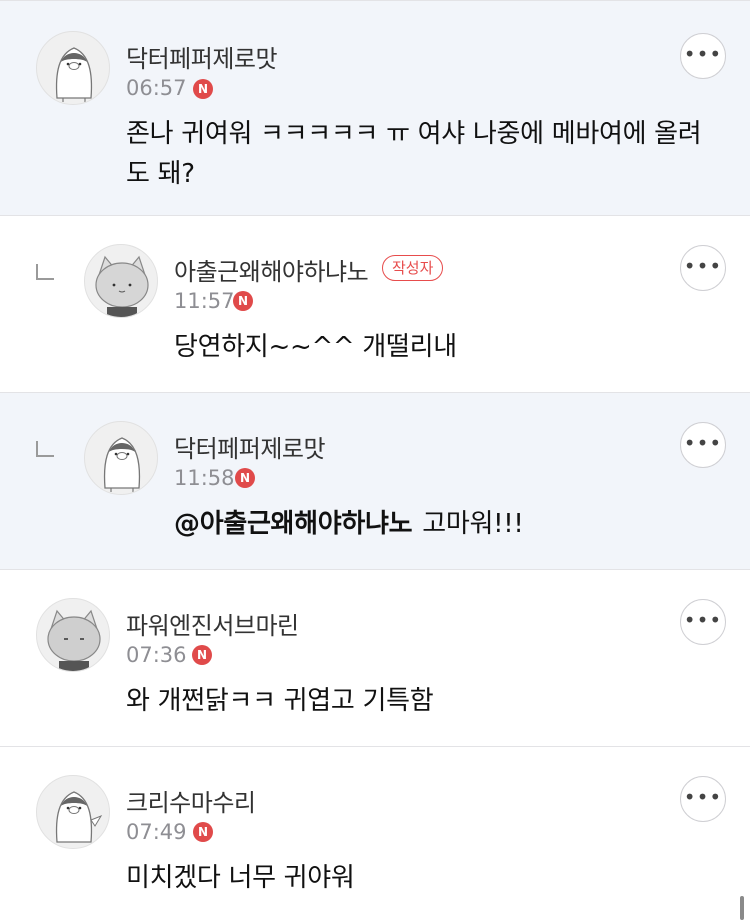  Describe the element at coordinates (156, 88) in the screenshot. I see `comment-time: 06:57` at that location.